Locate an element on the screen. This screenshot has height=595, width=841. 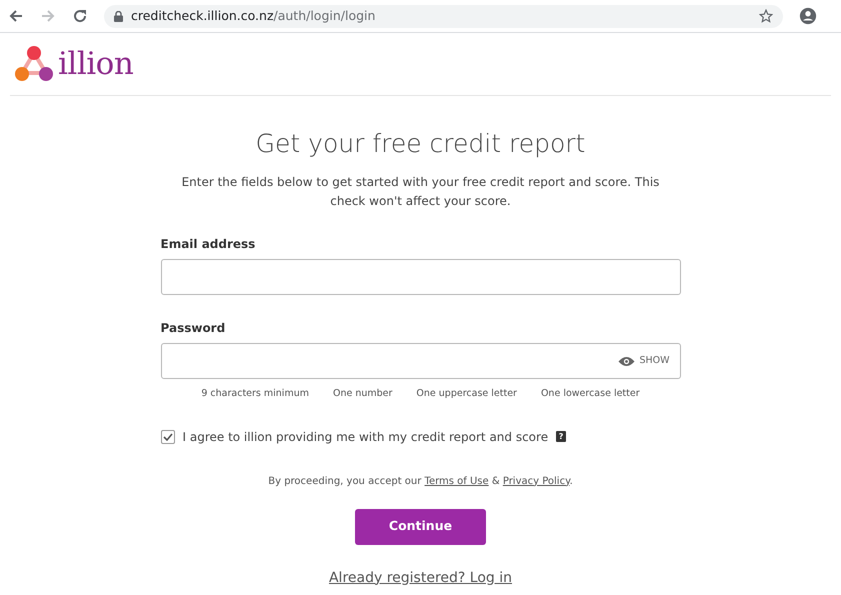
requirement-text: One lowercase letter is located at coordinates (590, 394).